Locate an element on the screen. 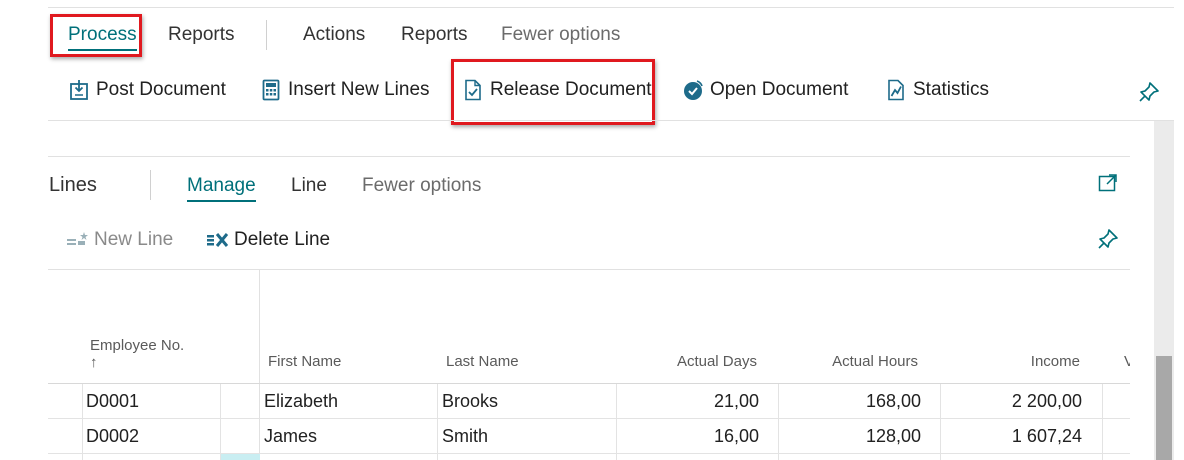 The image size is (1184, 460). column-header-truncated: V is located at coordinates (1127, 361).